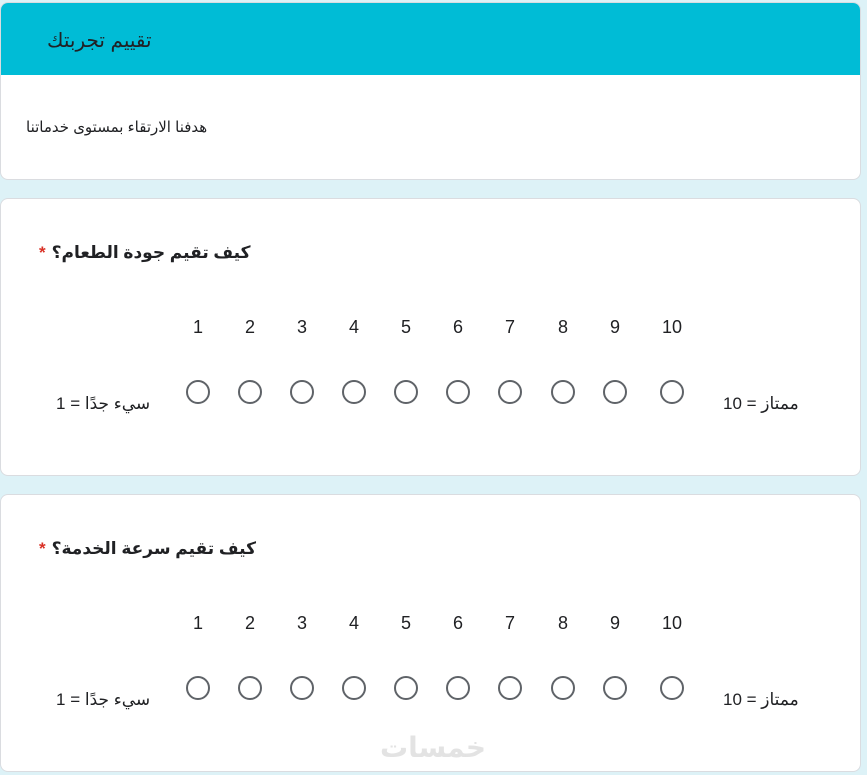  I want to click on form-description: هدفنا الارتقاء بمستوى خدماتنا, so click(117, 127).